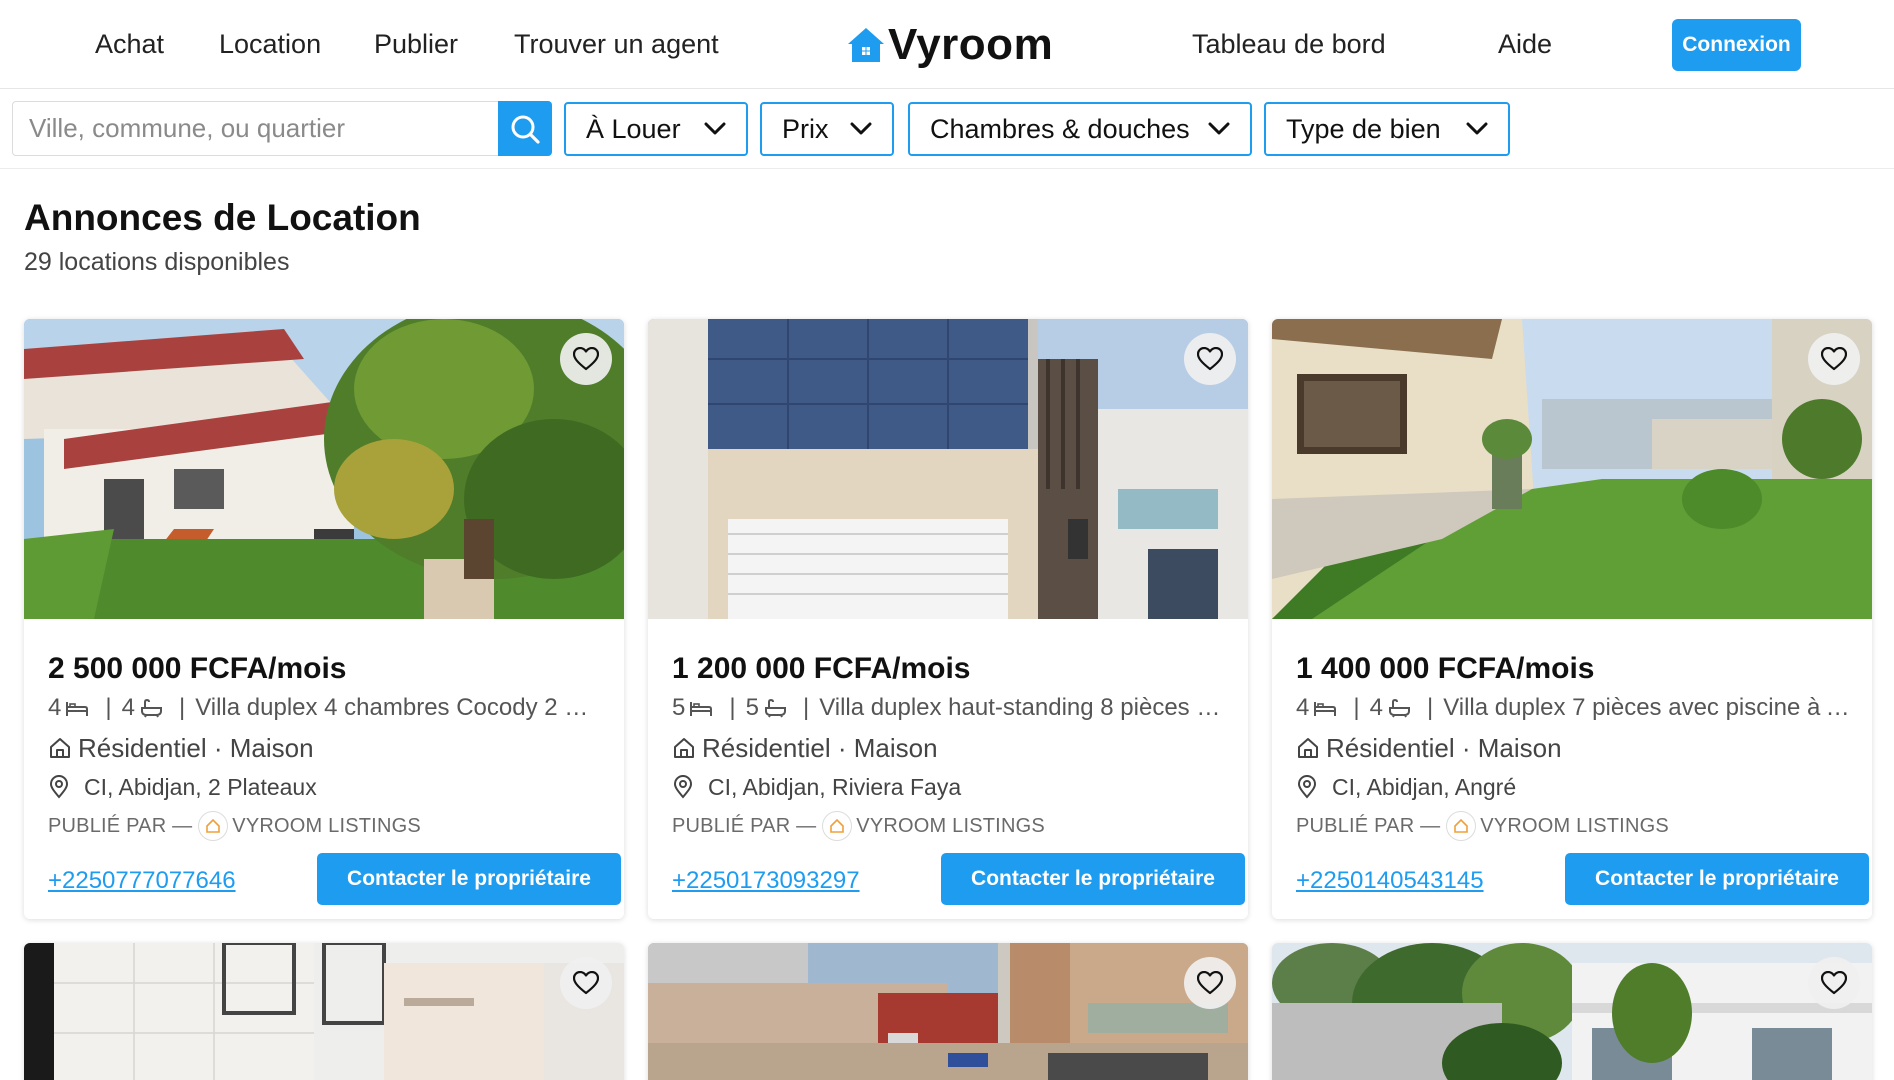 This screenshot has height=1080, width=1894. I want to click on location-text: CI, Abidjan, Angré, so click(1424, 787).